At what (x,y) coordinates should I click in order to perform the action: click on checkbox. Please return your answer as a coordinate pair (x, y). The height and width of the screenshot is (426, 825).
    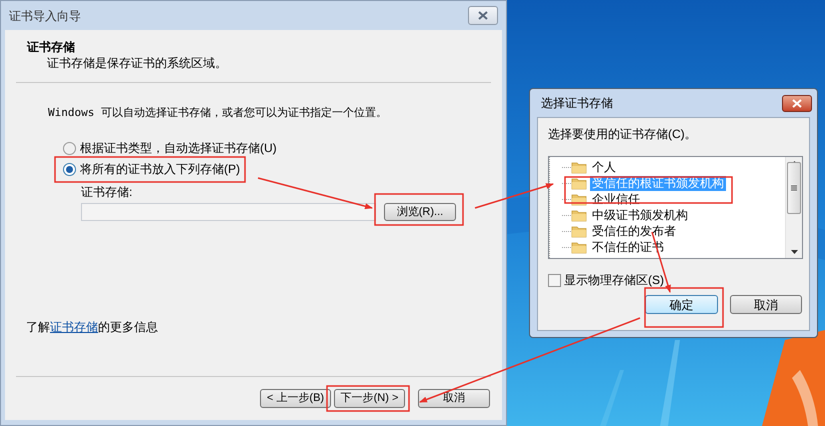
    Looking at the image, I should click on (554, 280).